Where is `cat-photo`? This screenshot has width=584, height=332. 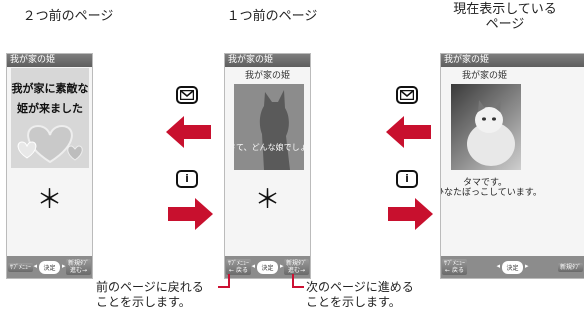
cat-photo is located at coordinates (486, 127).